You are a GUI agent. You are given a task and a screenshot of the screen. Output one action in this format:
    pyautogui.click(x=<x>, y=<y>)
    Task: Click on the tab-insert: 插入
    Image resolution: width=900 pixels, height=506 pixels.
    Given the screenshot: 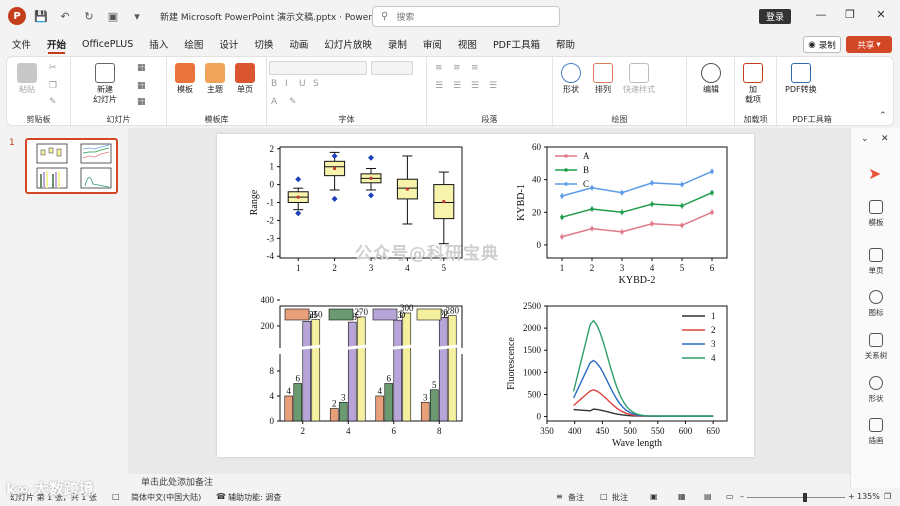 What is the action you would take?
    pyautogui.click(x=158, y=44)
    